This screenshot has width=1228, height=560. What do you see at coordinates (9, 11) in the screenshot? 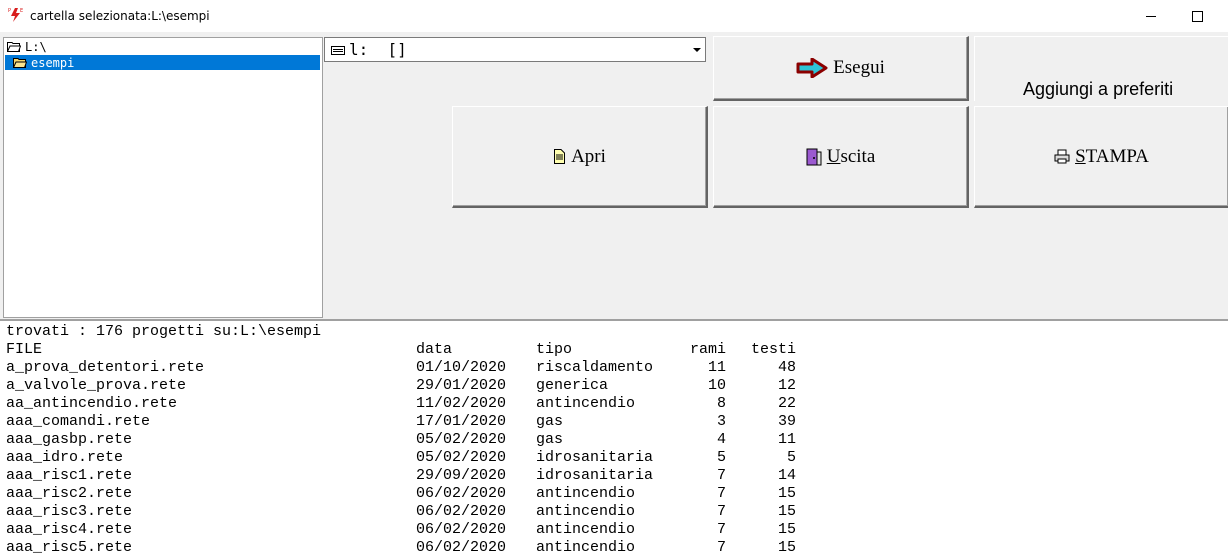
I see `svg-text: P` at bounding box center [9, 11].